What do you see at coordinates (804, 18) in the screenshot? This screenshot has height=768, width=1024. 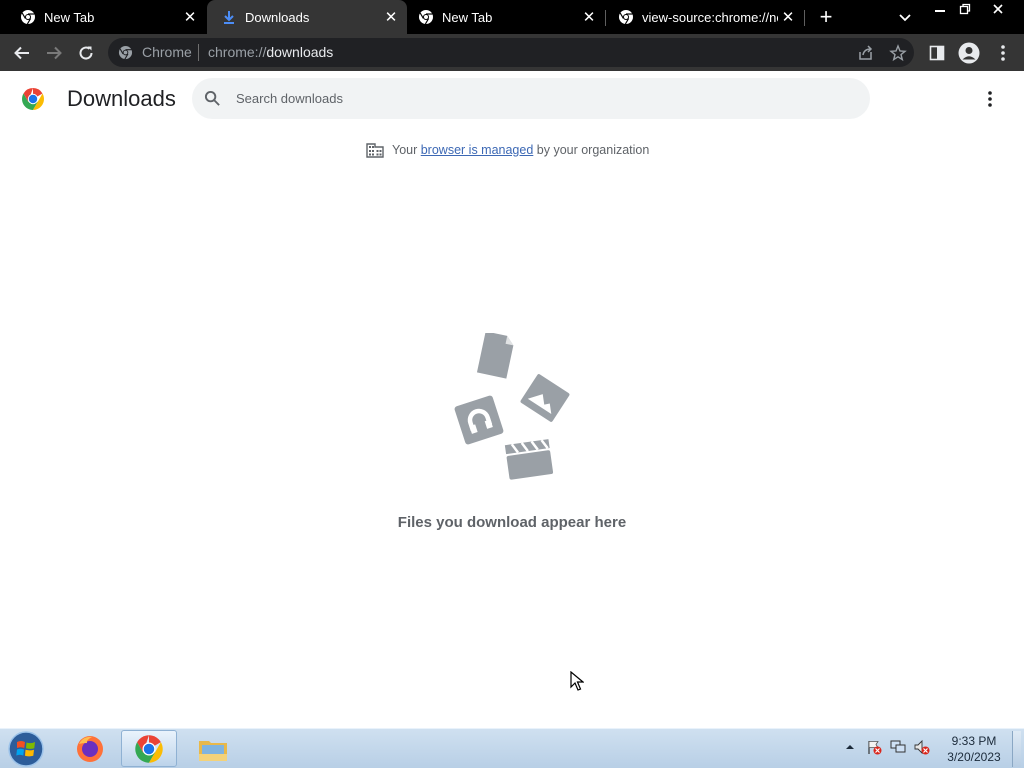 I see `tab-separator` at bounding box center [804, 18].